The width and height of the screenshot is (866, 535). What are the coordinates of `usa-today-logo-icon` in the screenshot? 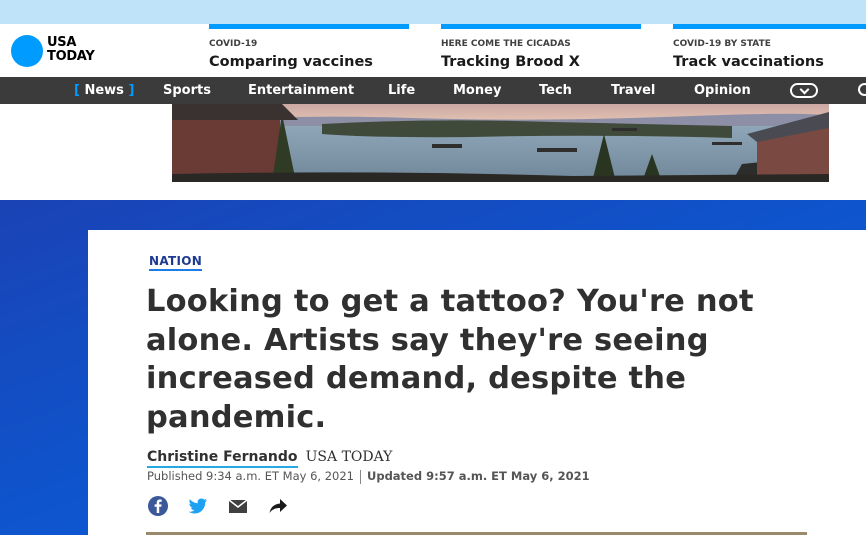 It's located at (27, 51).